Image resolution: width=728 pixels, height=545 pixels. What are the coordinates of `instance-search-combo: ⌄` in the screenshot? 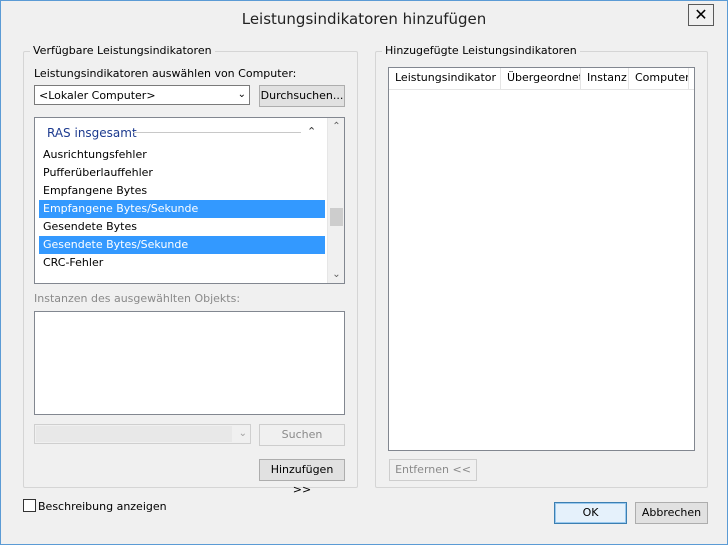 It's located at (142, 434).